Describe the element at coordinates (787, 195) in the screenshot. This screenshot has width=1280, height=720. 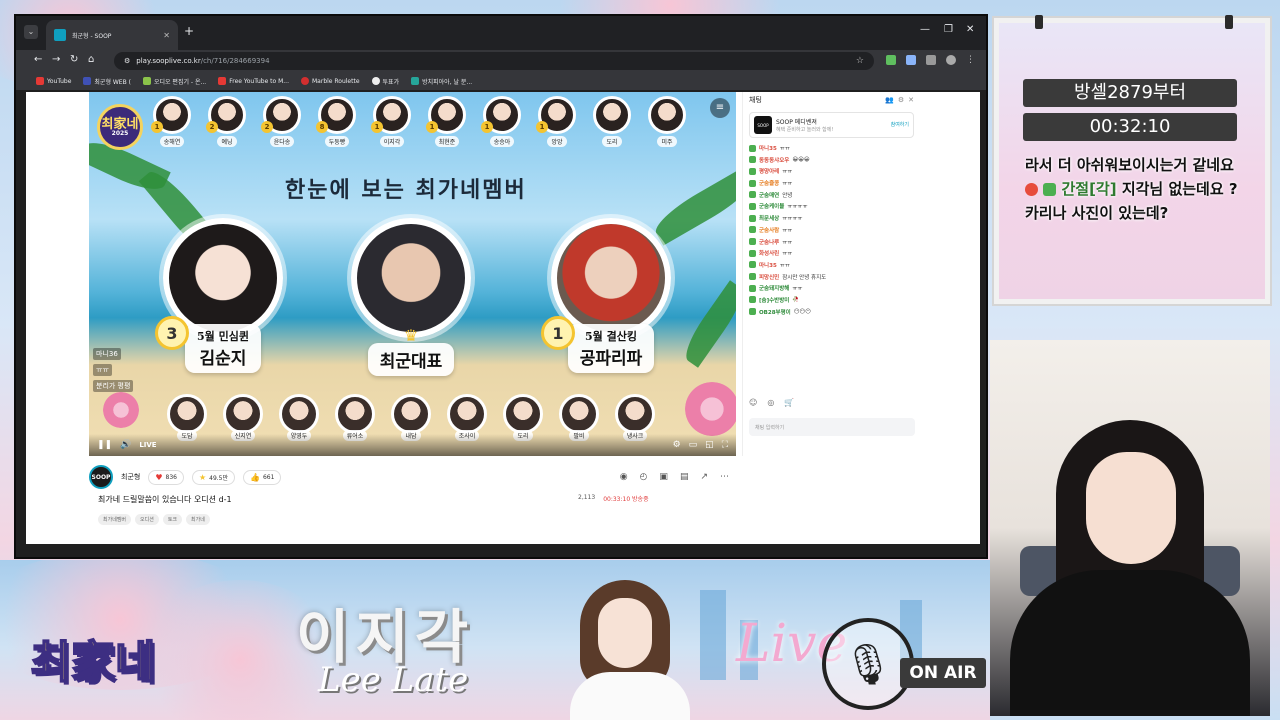
I see `chat-text: 안녕` at that location.